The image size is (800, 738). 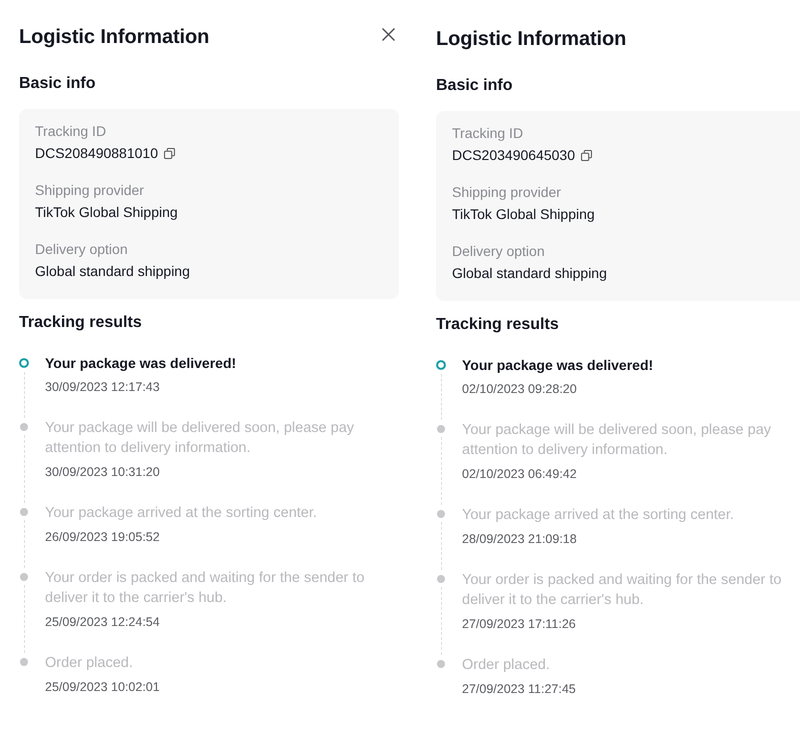 I want to click on event-time: 25/09/2023 10:02:01, so click(x=103, y=687).